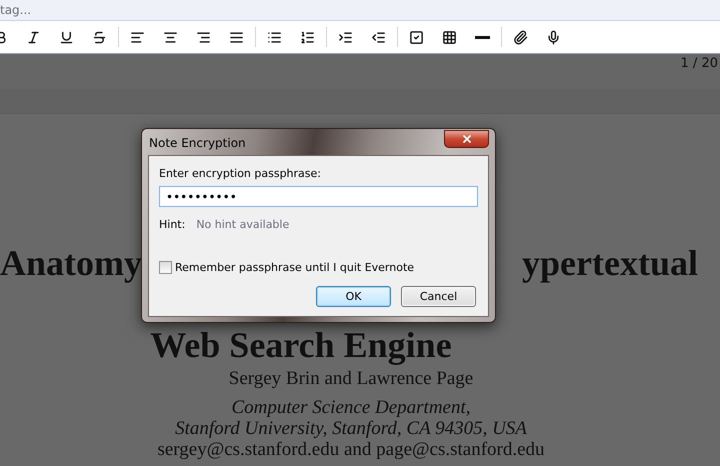 Image resolution: width=720 pixels, height=466 pixels. Describe the element at coordinates (438, 296) in the screenshot. I see `dialog-button: Cancel` at that location.